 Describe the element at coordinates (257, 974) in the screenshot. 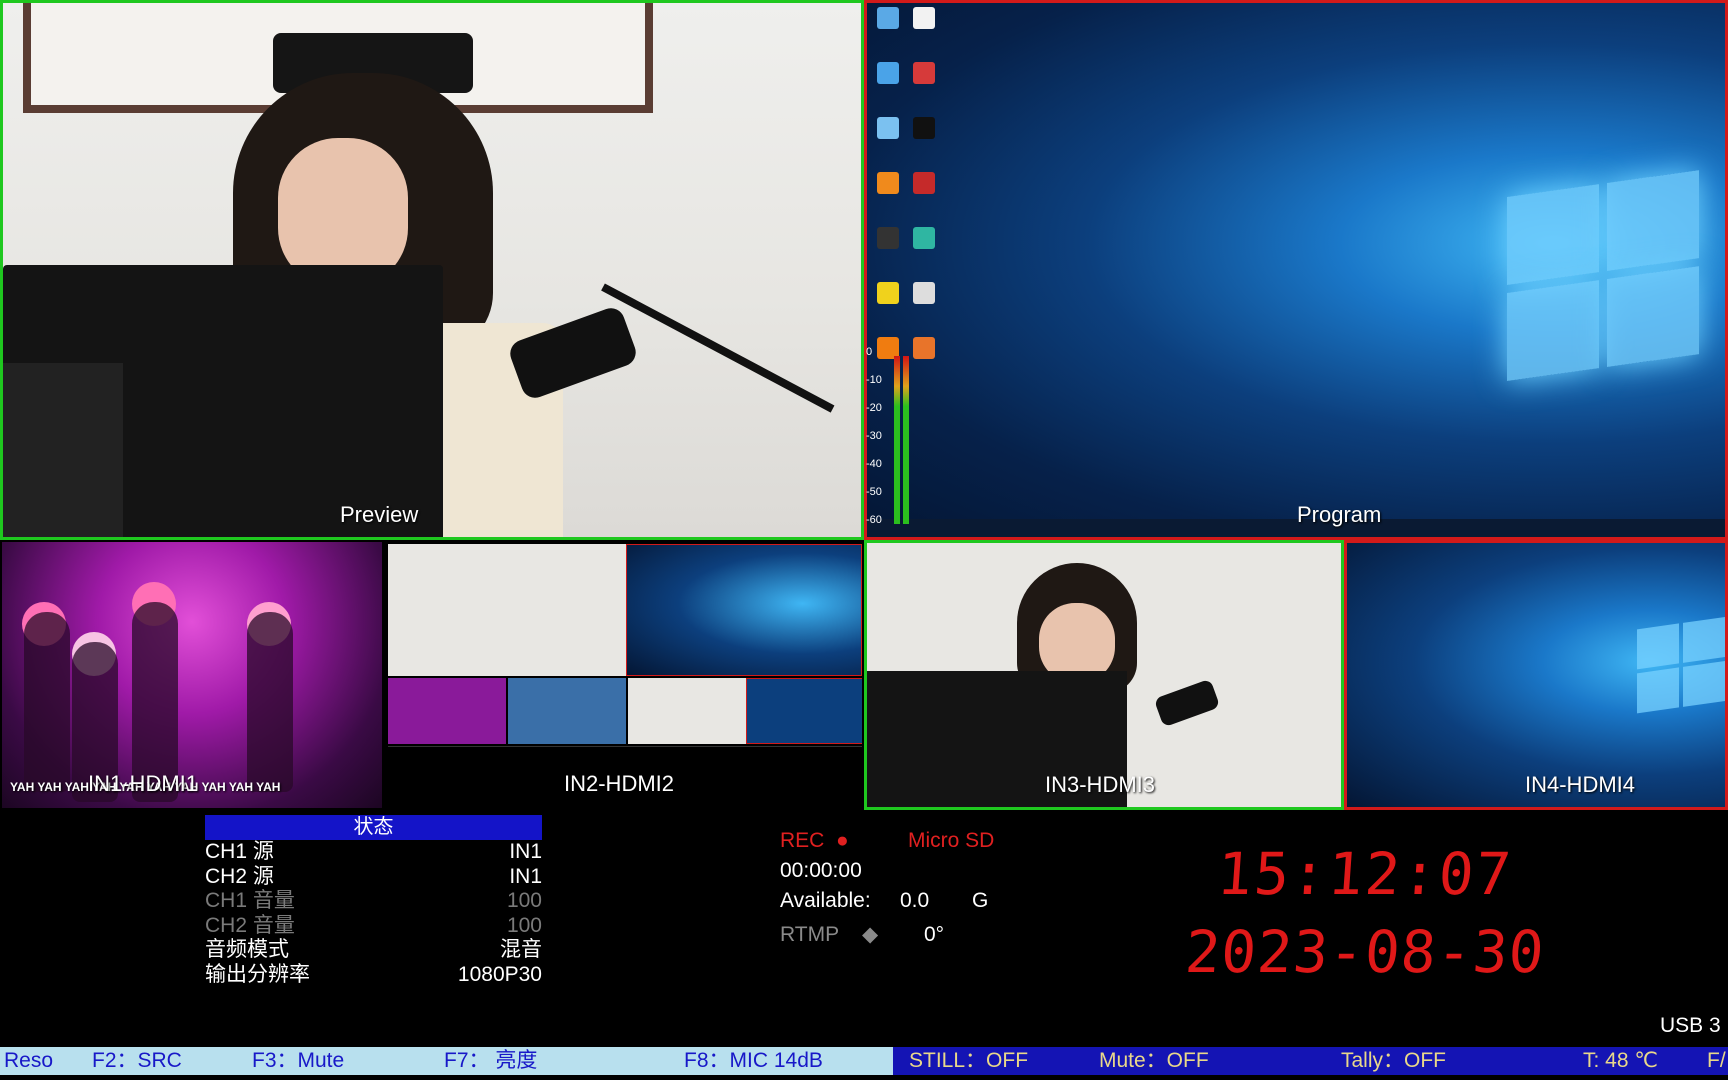

I see `status-label: 输出分辨率` at that location.